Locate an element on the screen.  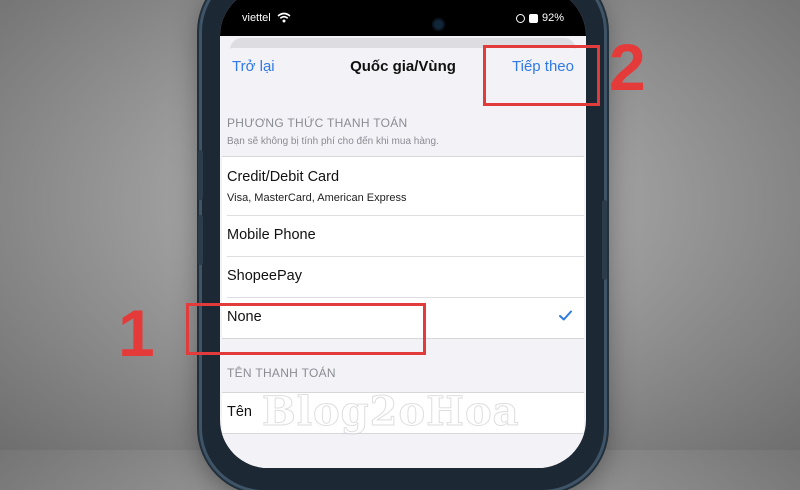
billing-section-header: TÊN THANH TOÁN is located at coordinates (281, 373).